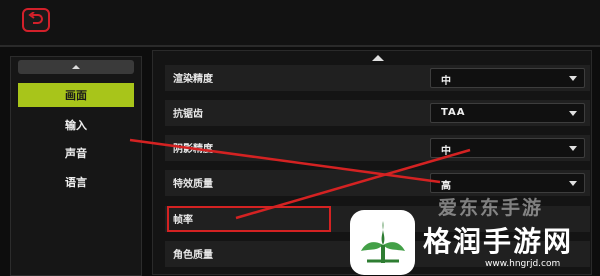  What do you see at coordinates (498, 241) in the screenshot?
I see `watermark-brand: 格润手游网` at bounding box center [498, 241].